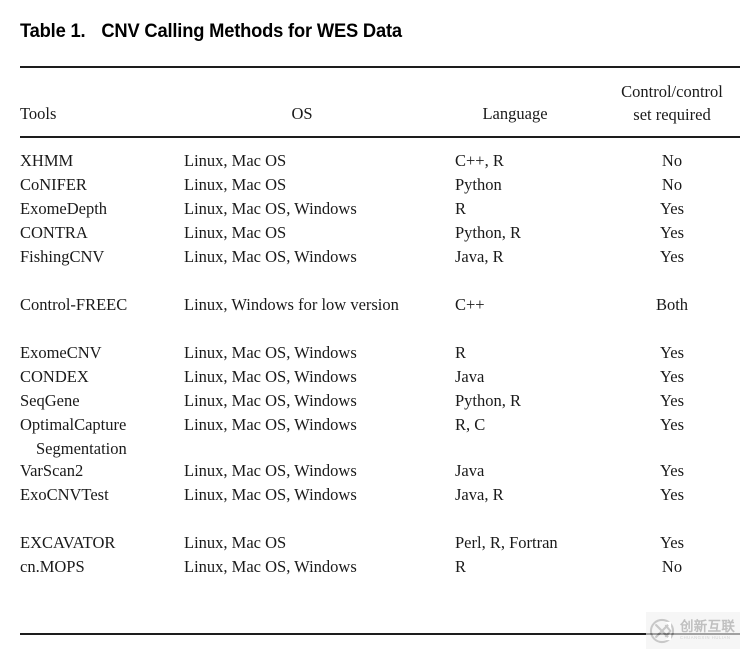 Image resolution: width=742 pixels, height=656 pixels. I want to click on cell-language: Perl, R, Fortran, so click(506, 542).